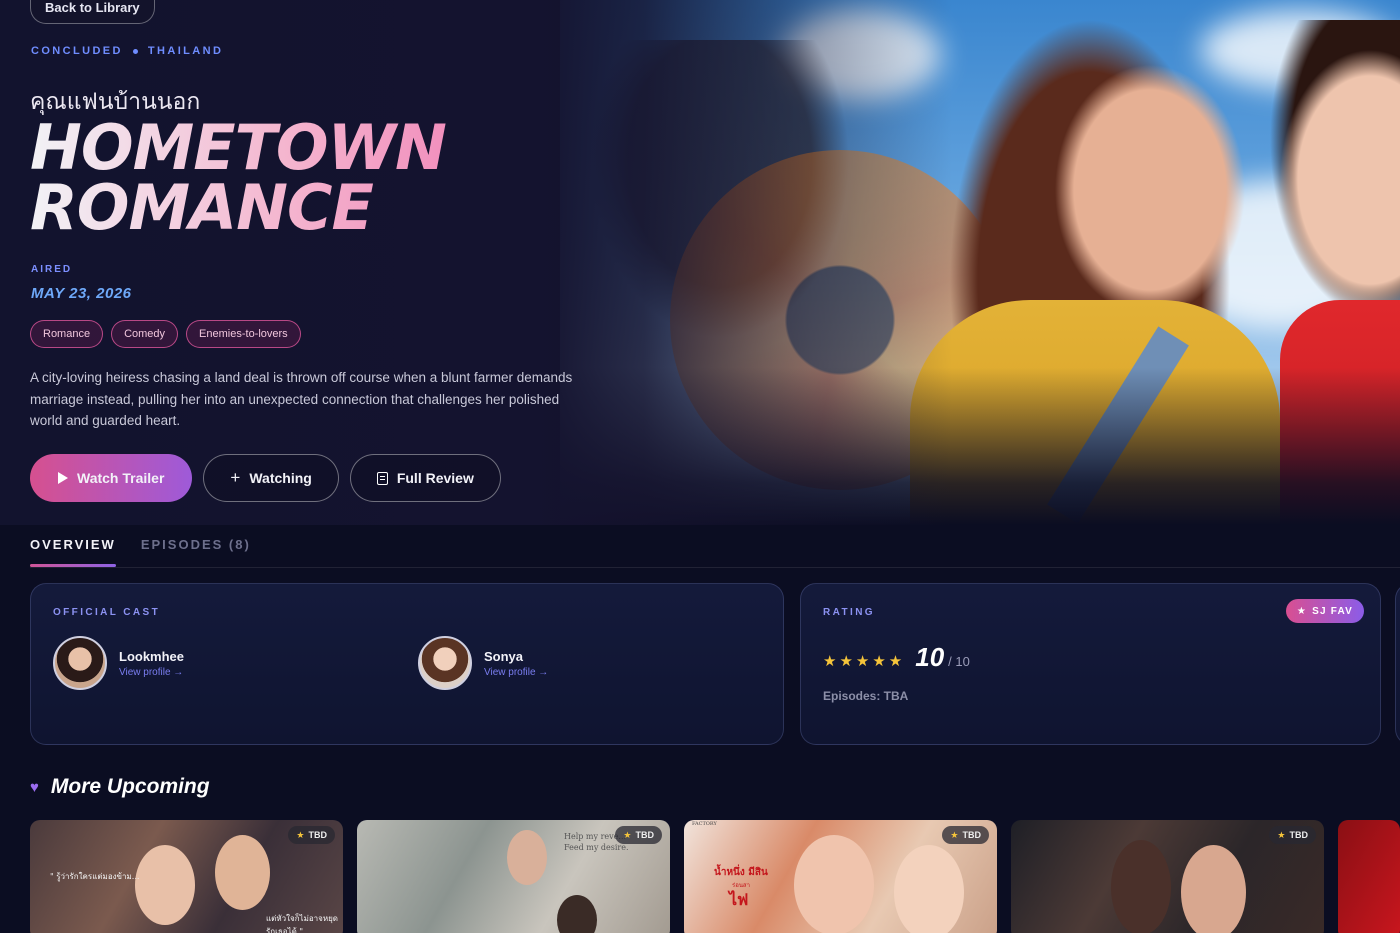 This screenshot has height=933, width=1400. Describe the element at coordinates (704, 824) in the screenshot. I see `poster-text: FACTORY` at that location.